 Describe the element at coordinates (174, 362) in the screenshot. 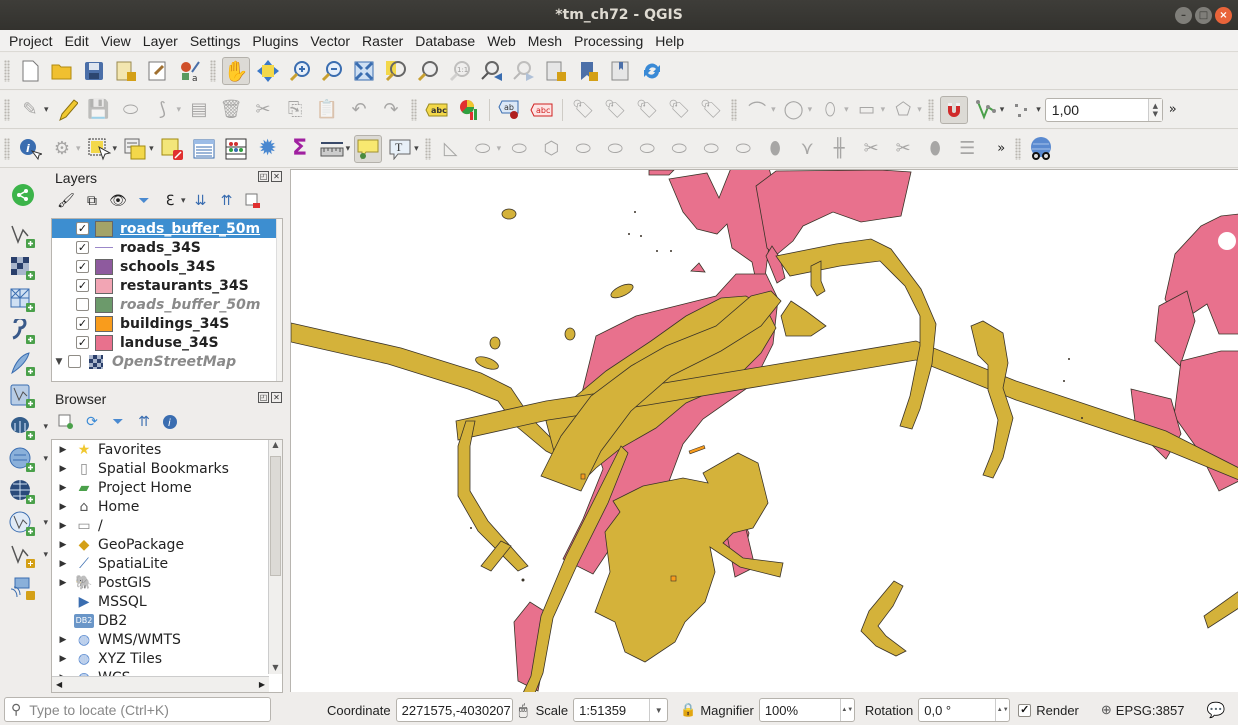

I see `layer-name: OpenStreetMap` at that location.